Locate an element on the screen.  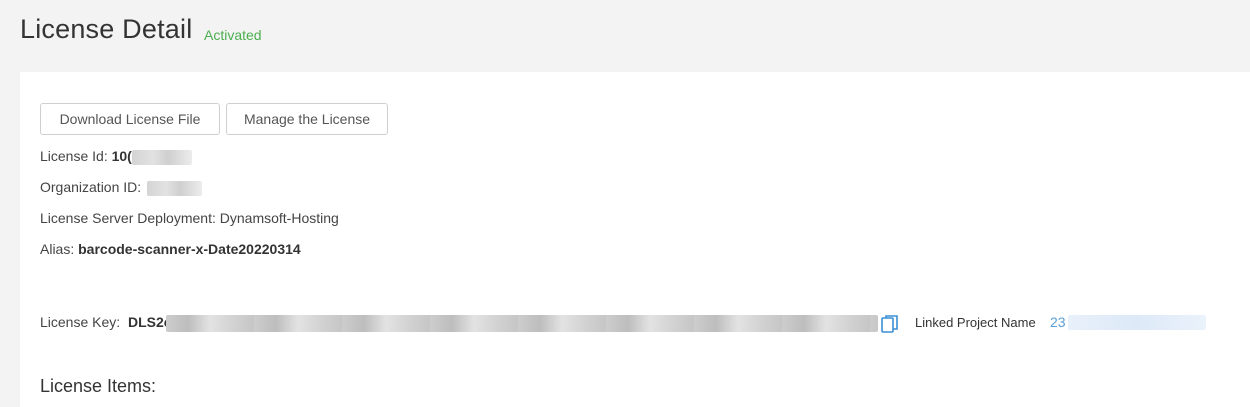
manage-license-button: Manage the License is located at coordinates (307, 119).